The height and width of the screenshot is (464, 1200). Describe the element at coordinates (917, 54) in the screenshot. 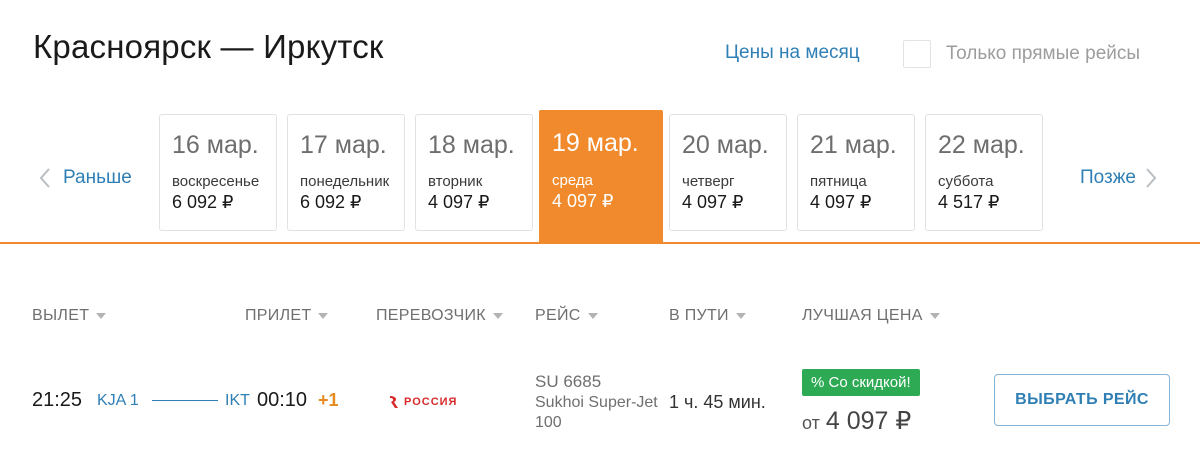

I see `direct-flights-checkbox` at that location.